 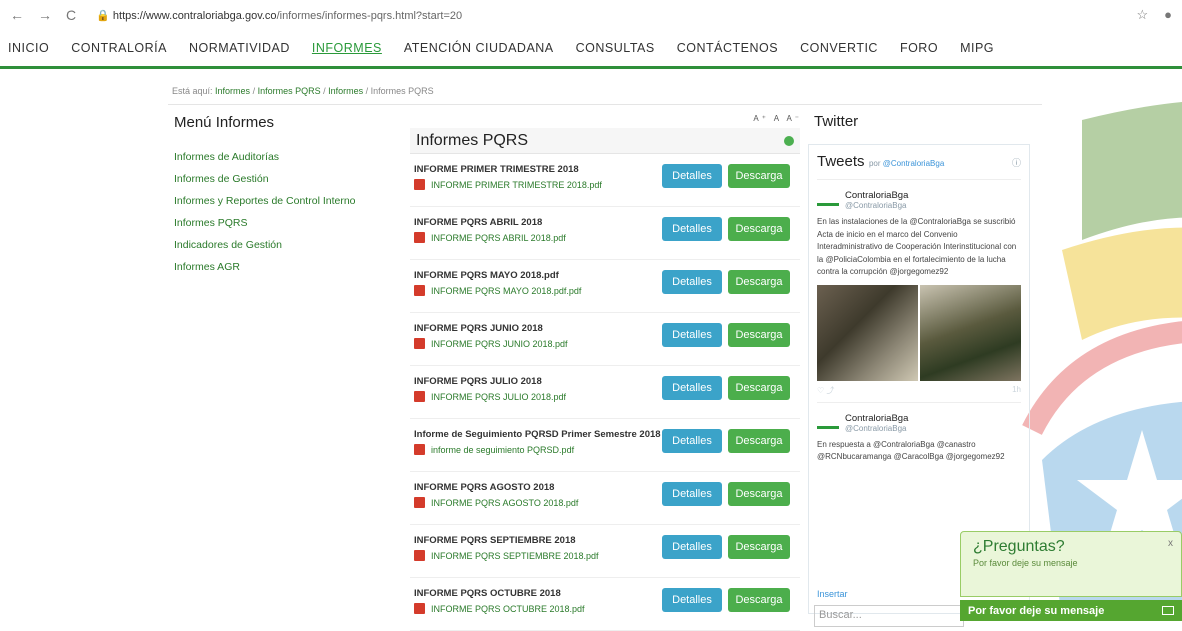 I want to click on nav-mipg: MIPG, so click(x=977, y=48).